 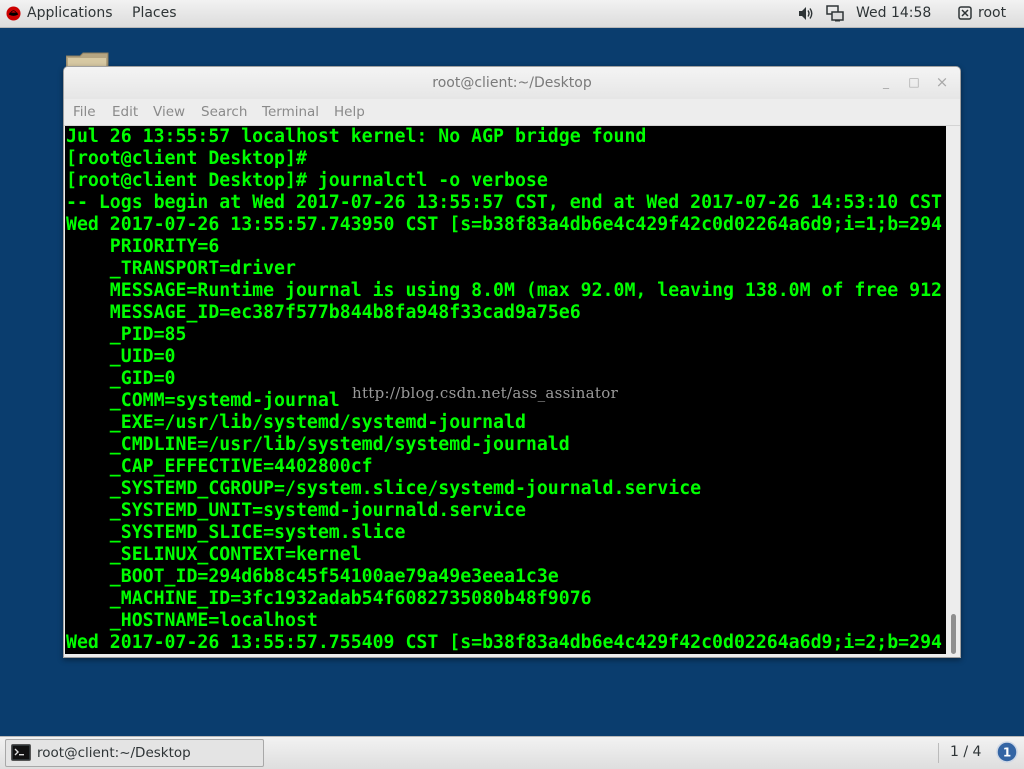 I want to click on menu-file: File, so click(x=84, y=112).